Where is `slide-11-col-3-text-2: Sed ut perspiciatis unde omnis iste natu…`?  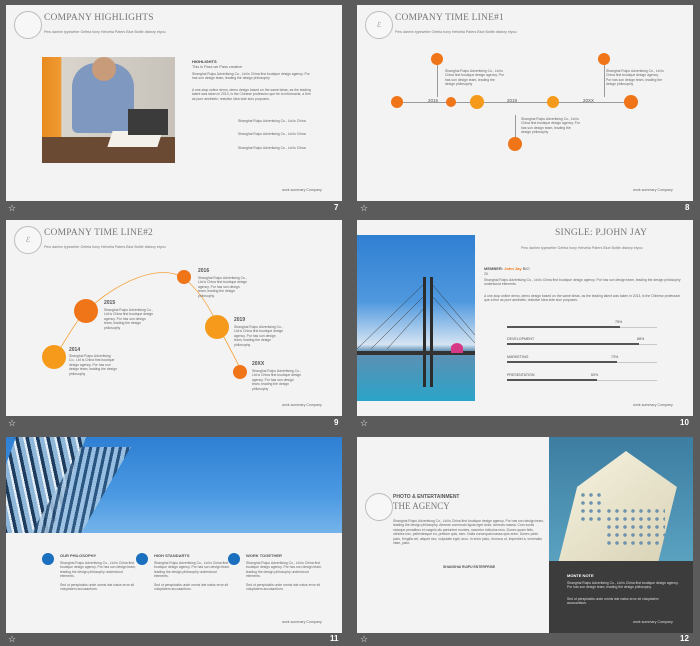 slide-11-col-3-text-2: Sed ut perspiciatis unde omnis iste natu… is located at coordinates (283, 587).